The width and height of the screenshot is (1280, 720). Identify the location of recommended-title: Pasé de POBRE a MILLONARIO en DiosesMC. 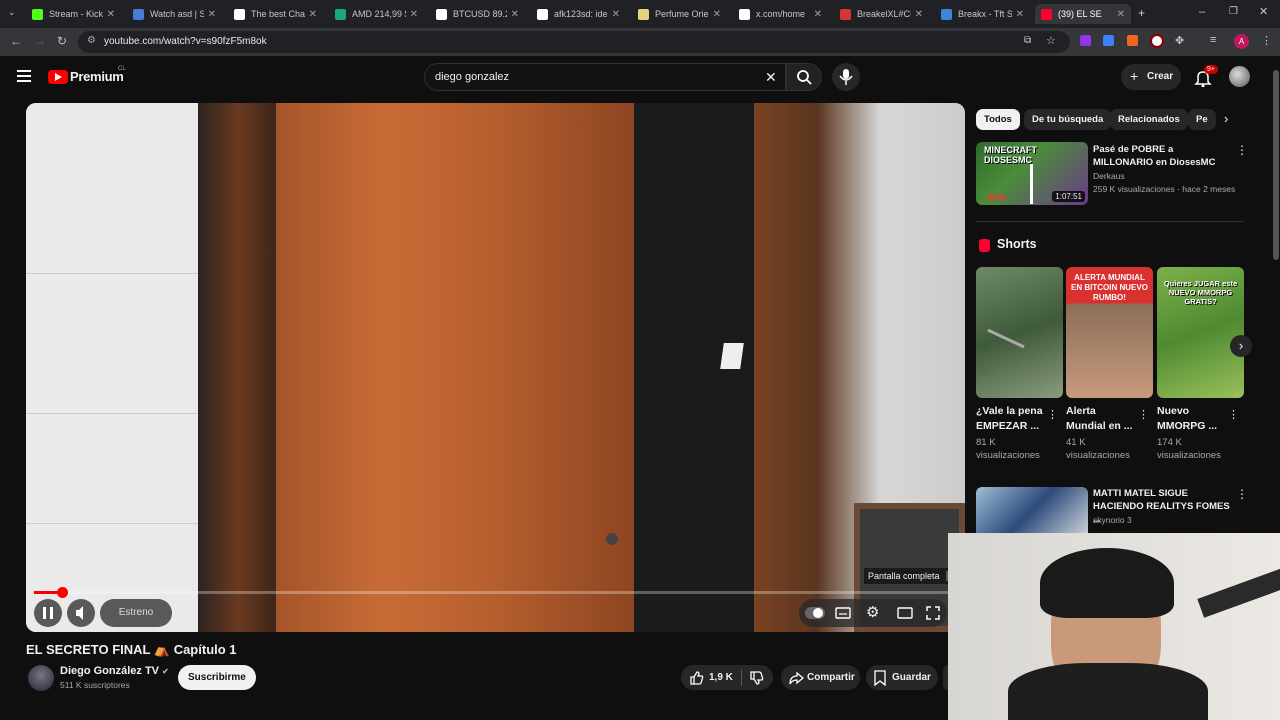
(1160, 156).